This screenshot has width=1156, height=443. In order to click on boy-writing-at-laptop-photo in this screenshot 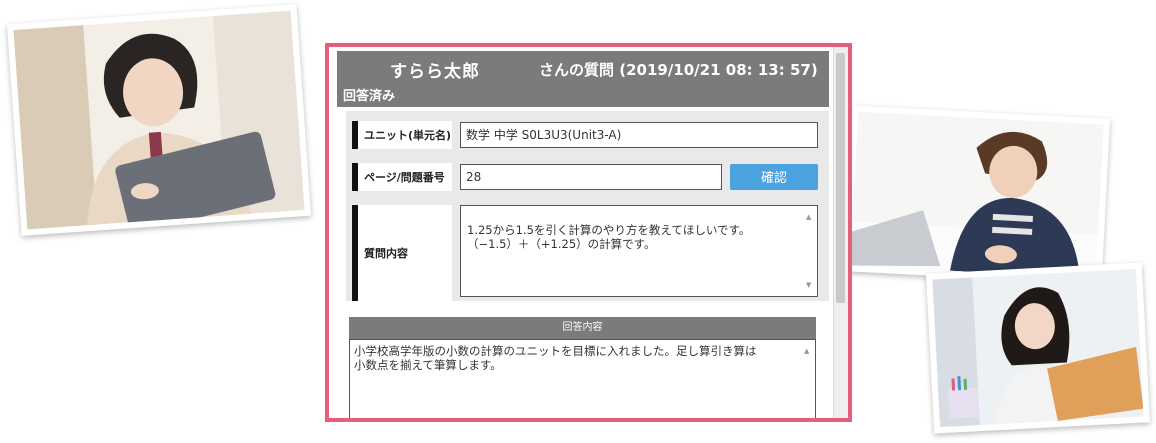, I will do `click(977, 195)`.